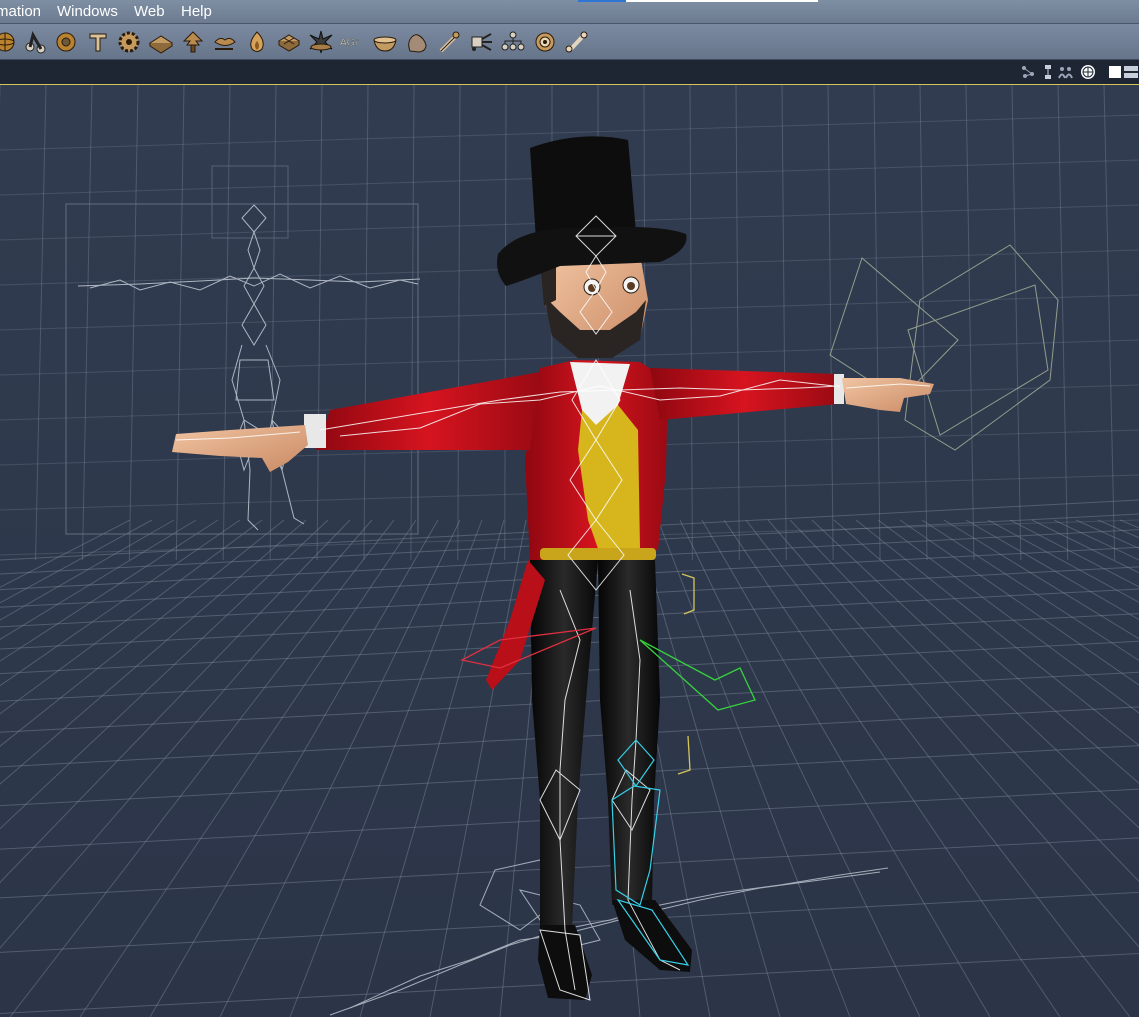 This screenshot has height=1017, width=1139. What do you see at coordinates (98, 42) in the screenshot?
I see `text-tool-icon` at bounding box center [98, 42].